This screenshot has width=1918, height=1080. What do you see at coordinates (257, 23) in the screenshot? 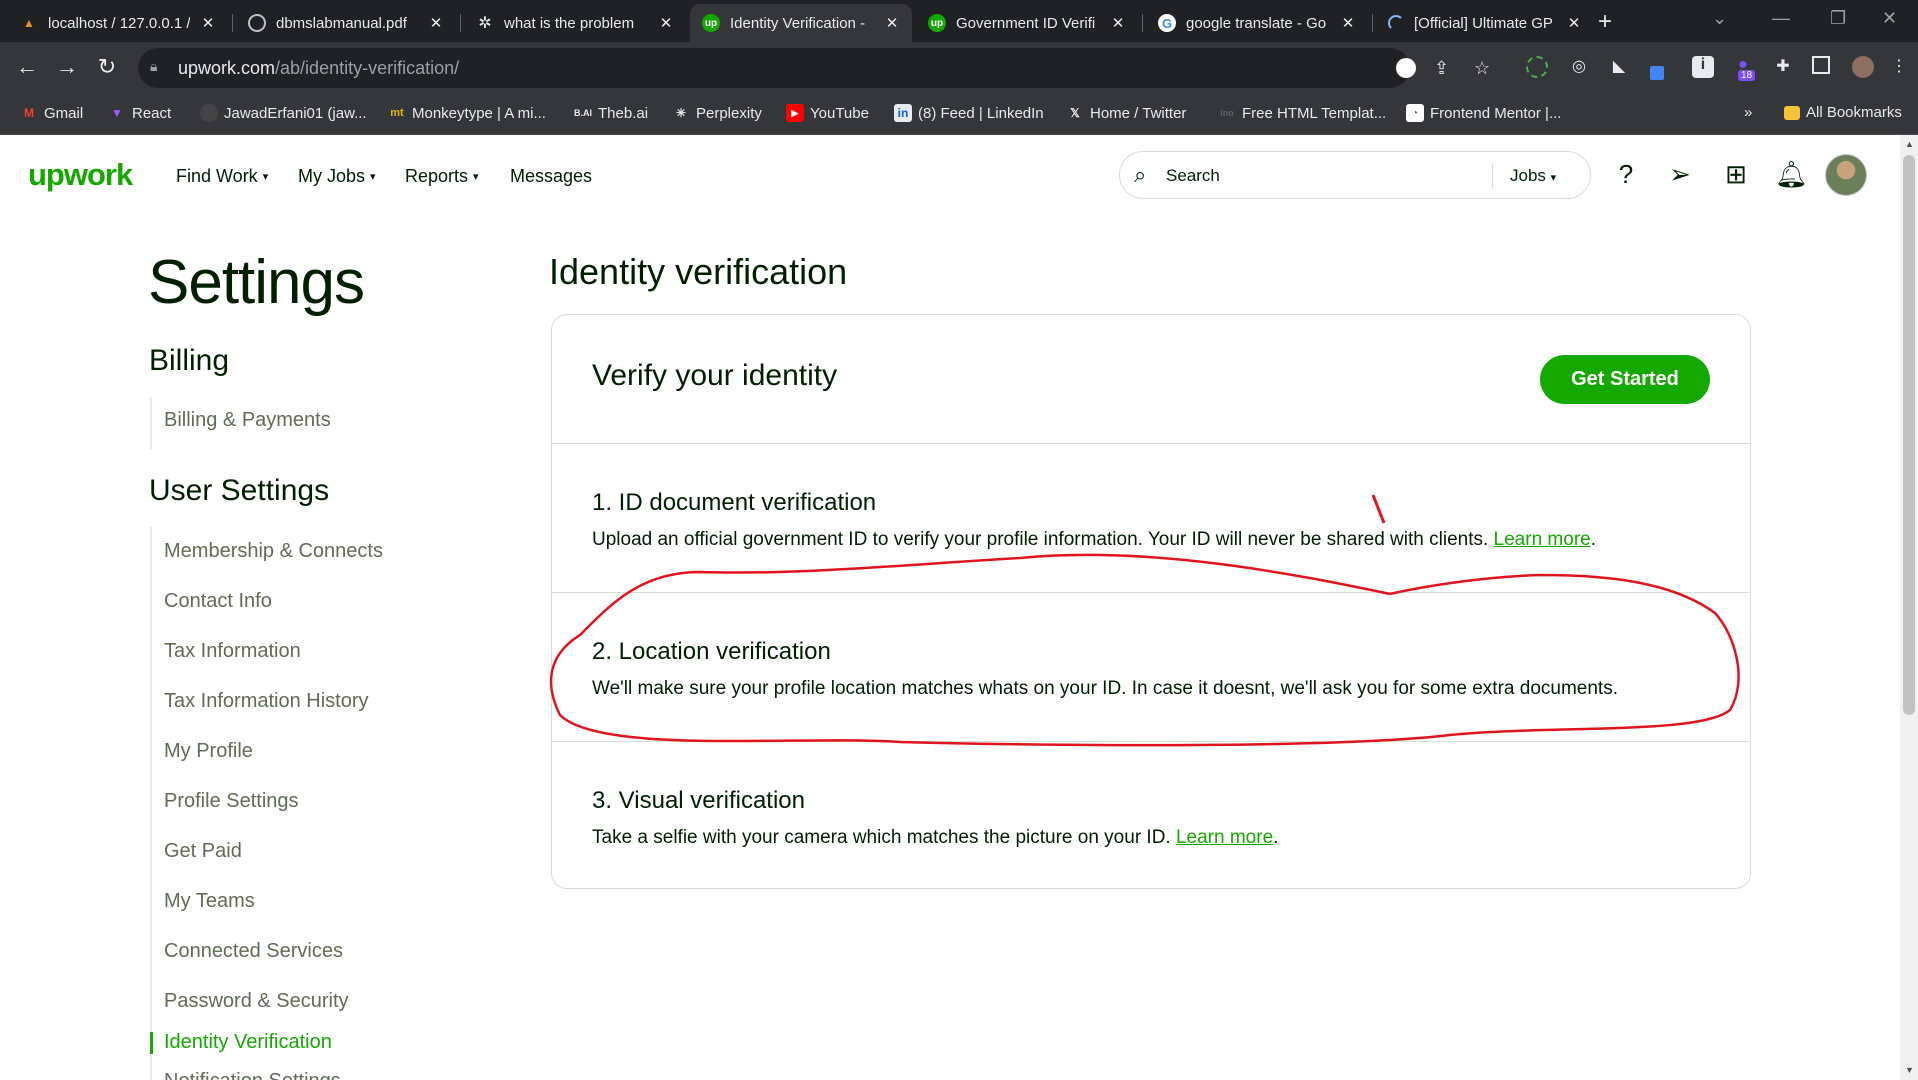
I see `globe-icon` at bounding box center [257, 23].